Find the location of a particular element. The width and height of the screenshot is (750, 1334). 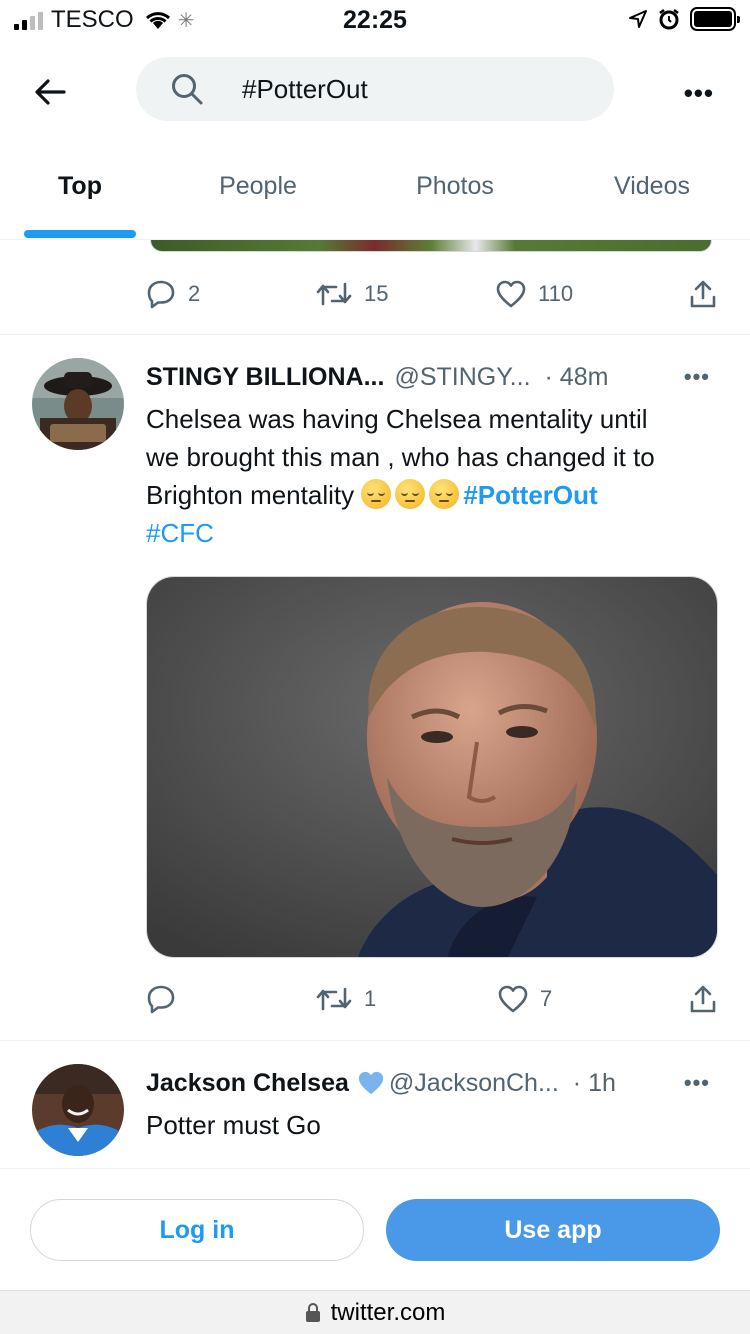

tab-videos: Videos is located at coordinates (652, 200).